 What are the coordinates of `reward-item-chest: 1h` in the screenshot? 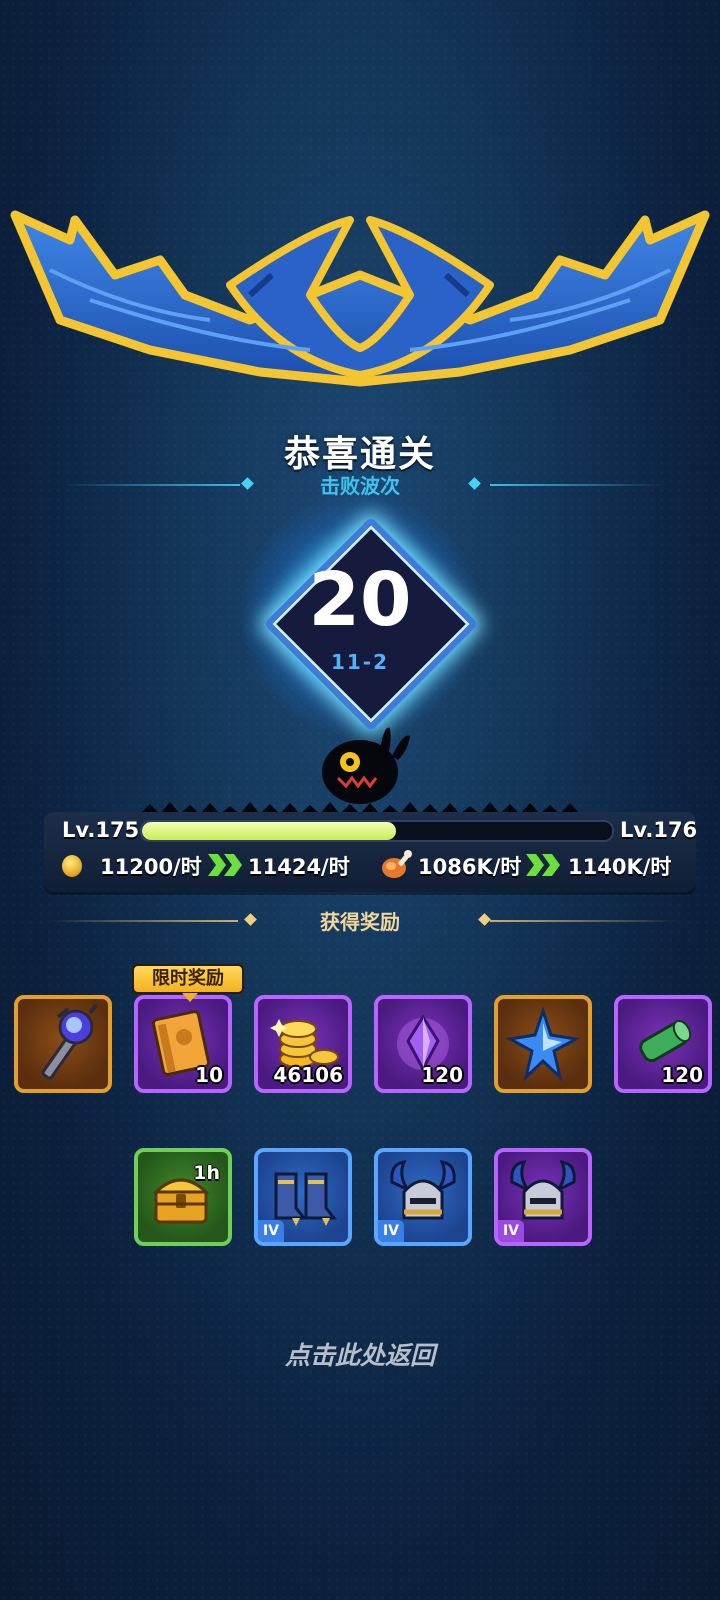 It's located at (183, 1197).